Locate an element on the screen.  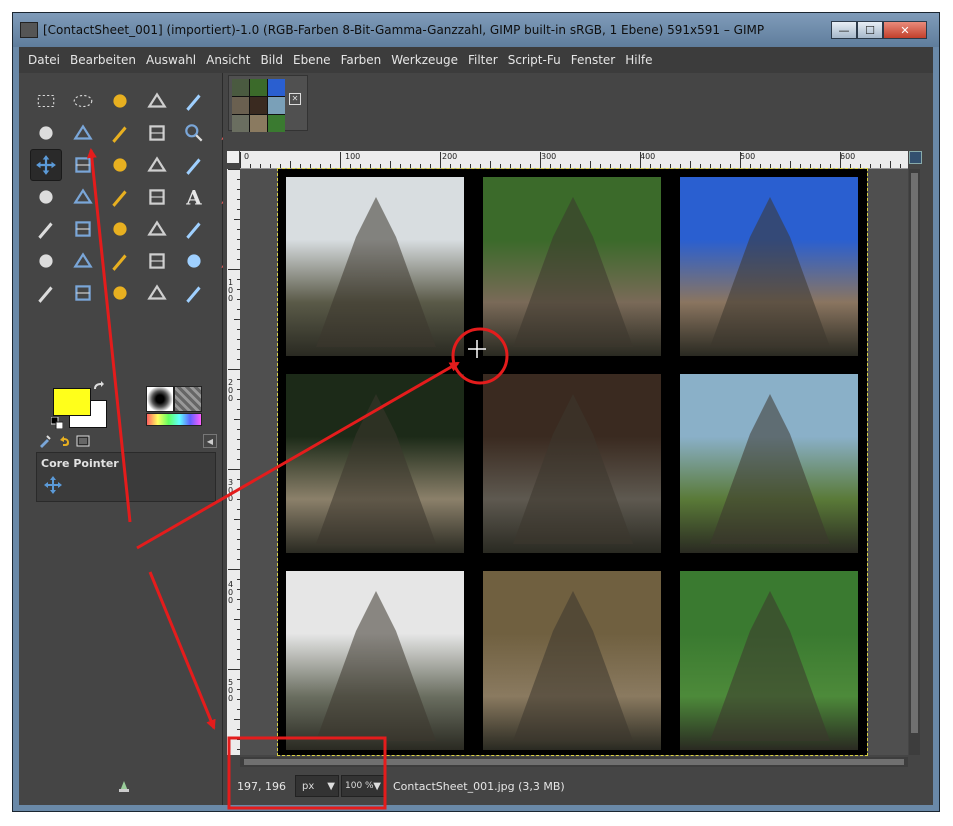
swap-colors-icon is located at coordinates (99, 386).